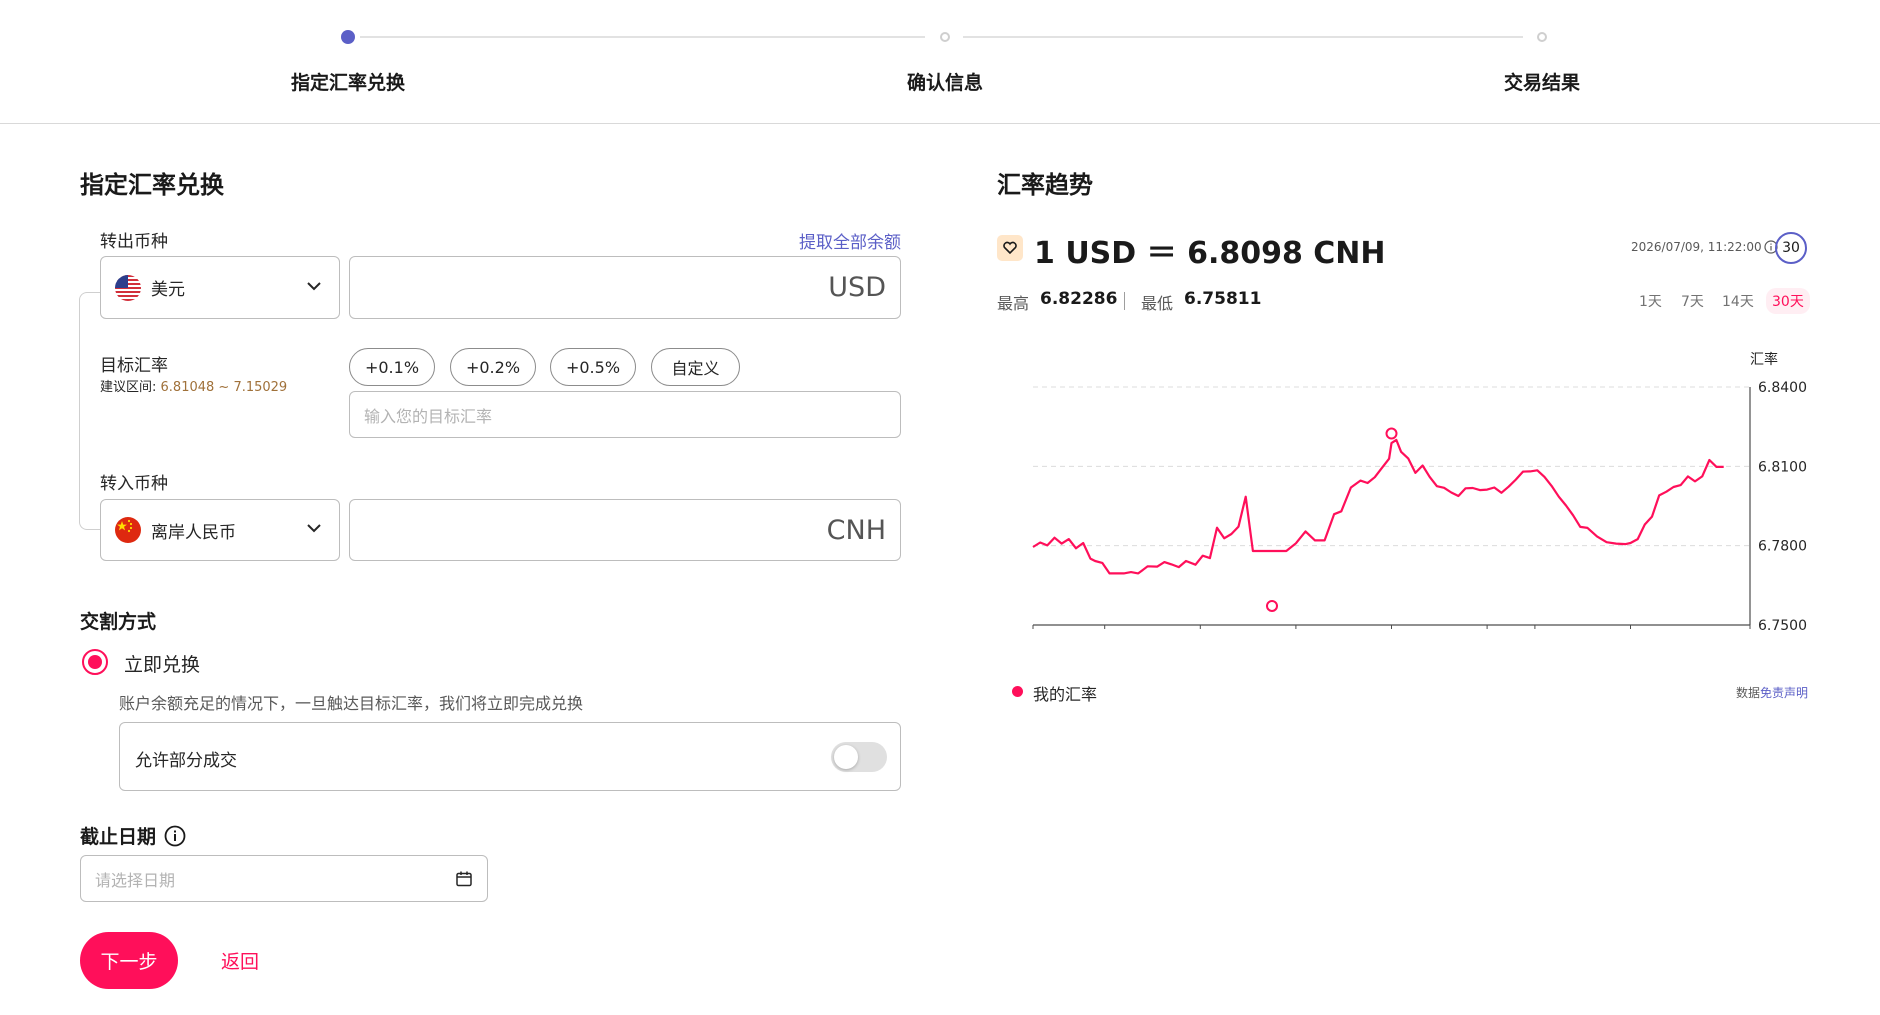 The height and width of the screenshot is (1015, 1880). Describe the element at coordinates (128, 530) in the screenshot. I see `cn-flag-icon` at that location.